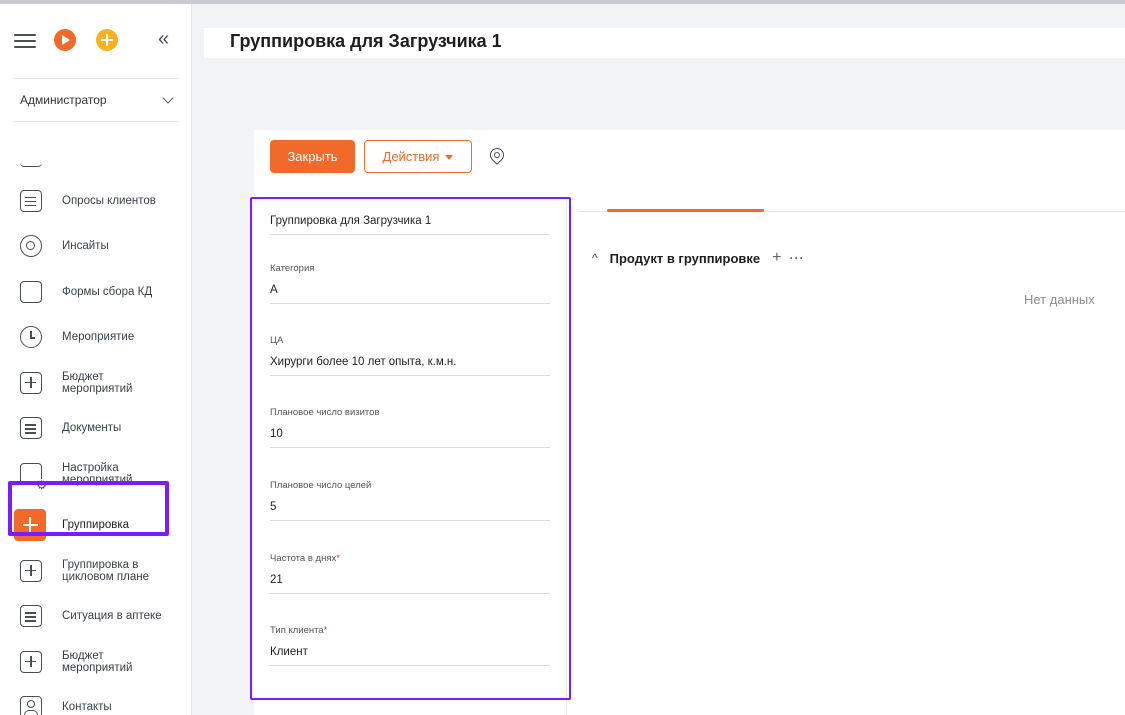 The image size is (1125, 715). I want to click on sidebar-item-label: Настройка мероприятий, so click(97, 473).